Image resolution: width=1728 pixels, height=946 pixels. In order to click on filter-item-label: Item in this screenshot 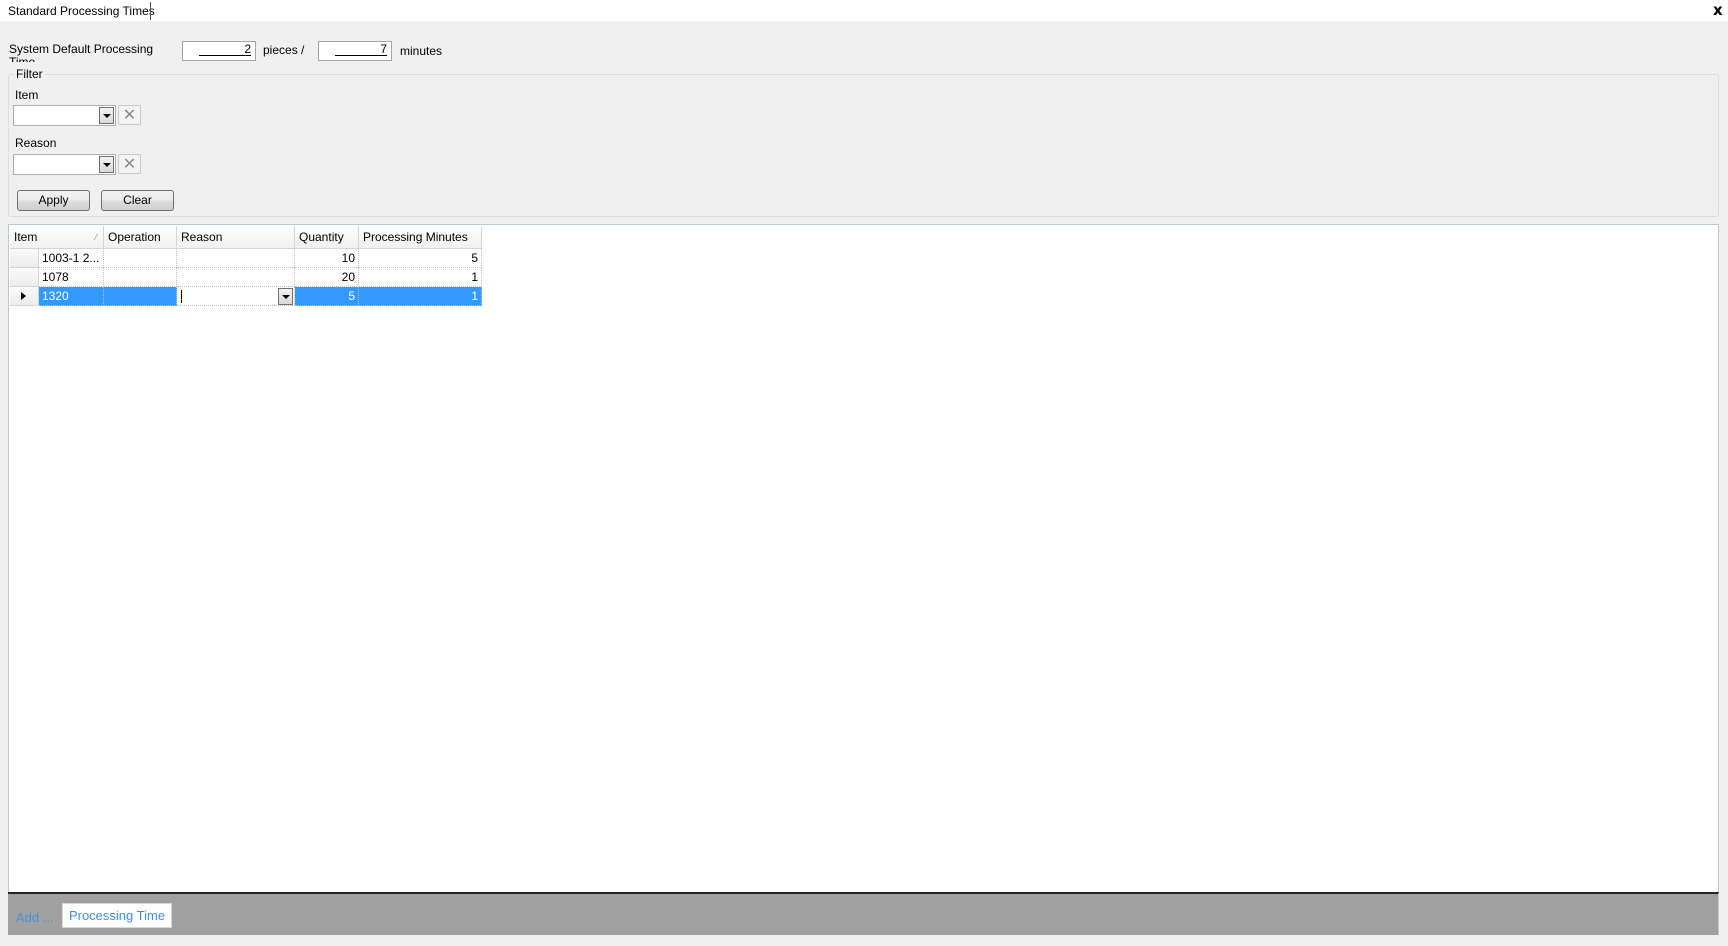, I will do `click(27, 95)`.